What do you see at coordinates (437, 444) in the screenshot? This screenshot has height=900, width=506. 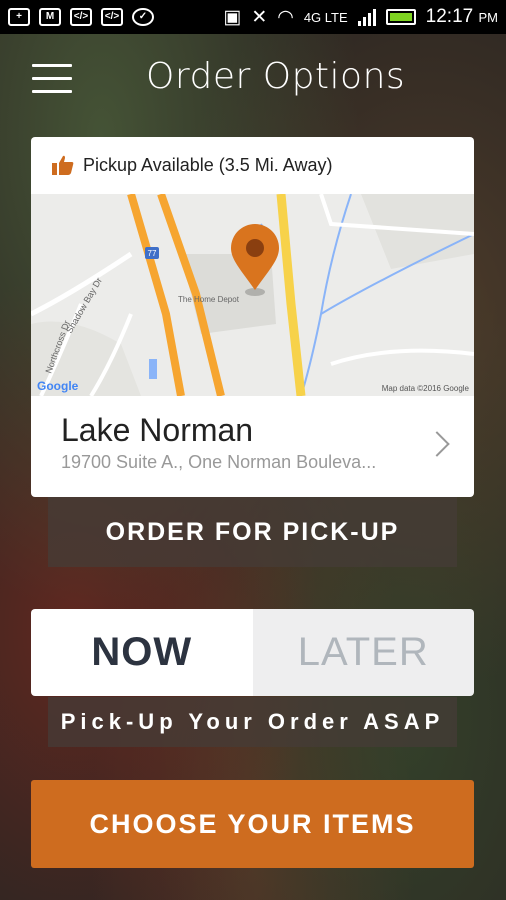 I see `chevron-right-icon` at bounding box center [437, 444].